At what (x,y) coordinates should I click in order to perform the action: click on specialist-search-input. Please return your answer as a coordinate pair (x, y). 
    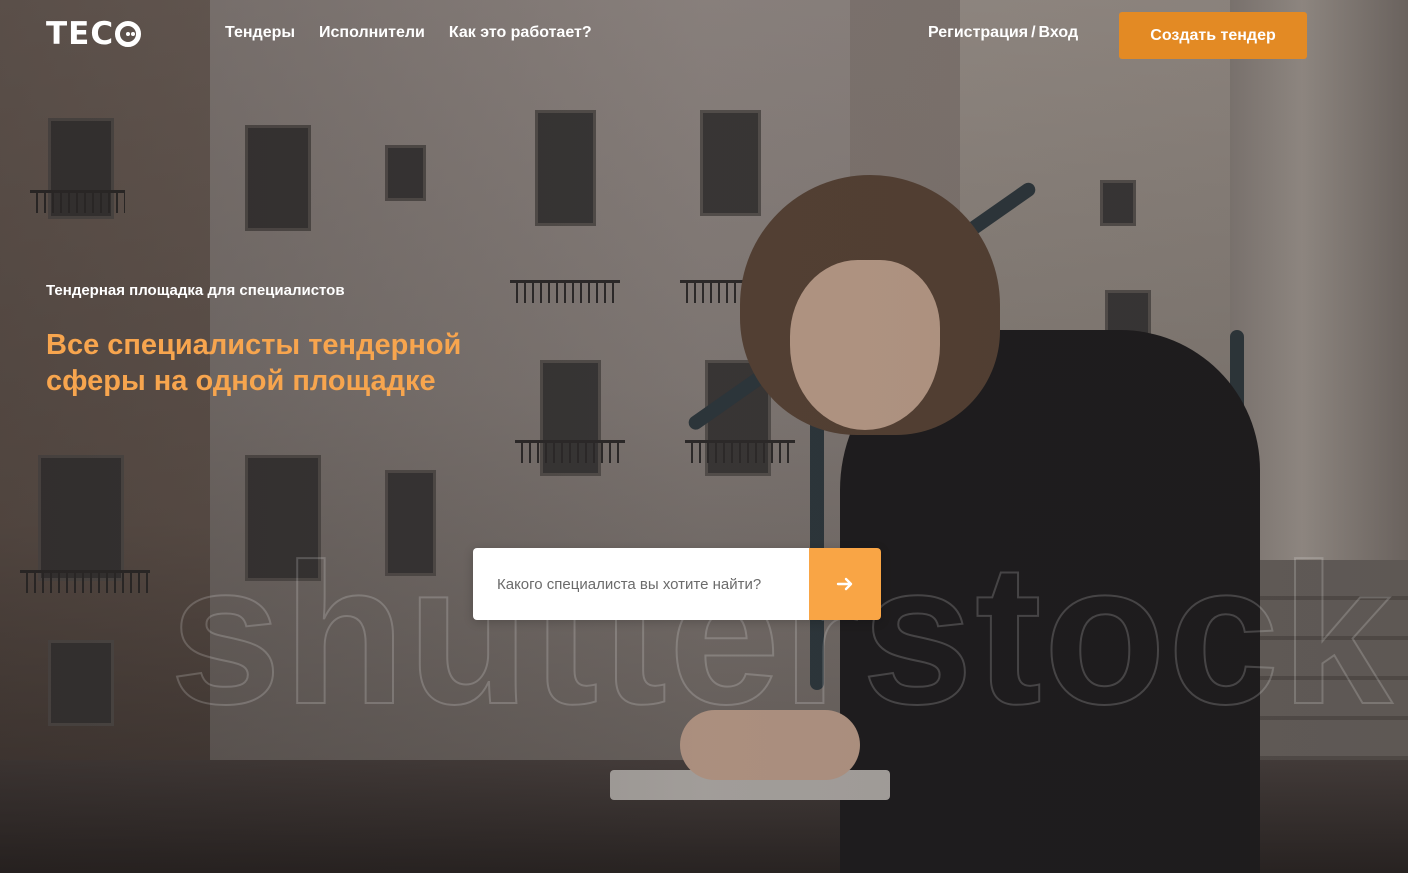
    Looking at the image, I should click on (641, 584).